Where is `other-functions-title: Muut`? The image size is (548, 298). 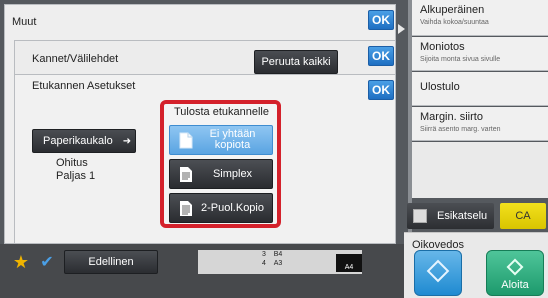 other-functions-title: Muut is located at coordinates (24, 22).